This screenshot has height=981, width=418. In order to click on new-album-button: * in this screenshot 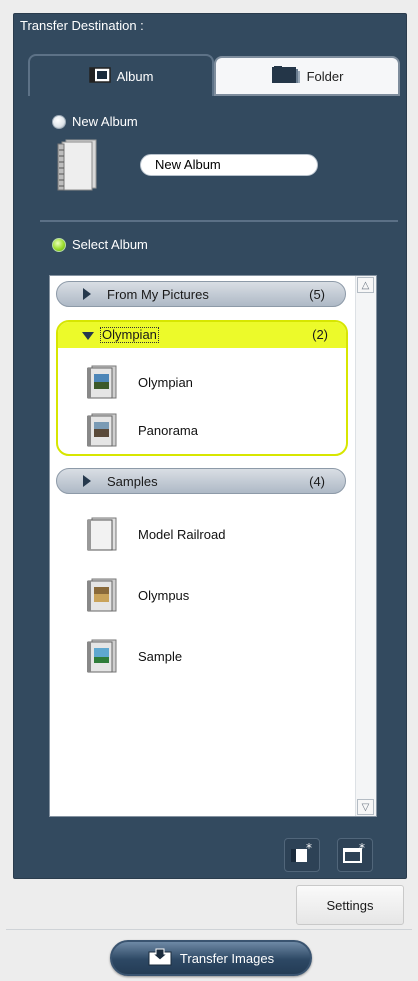, I will do `click(302, 855)`.